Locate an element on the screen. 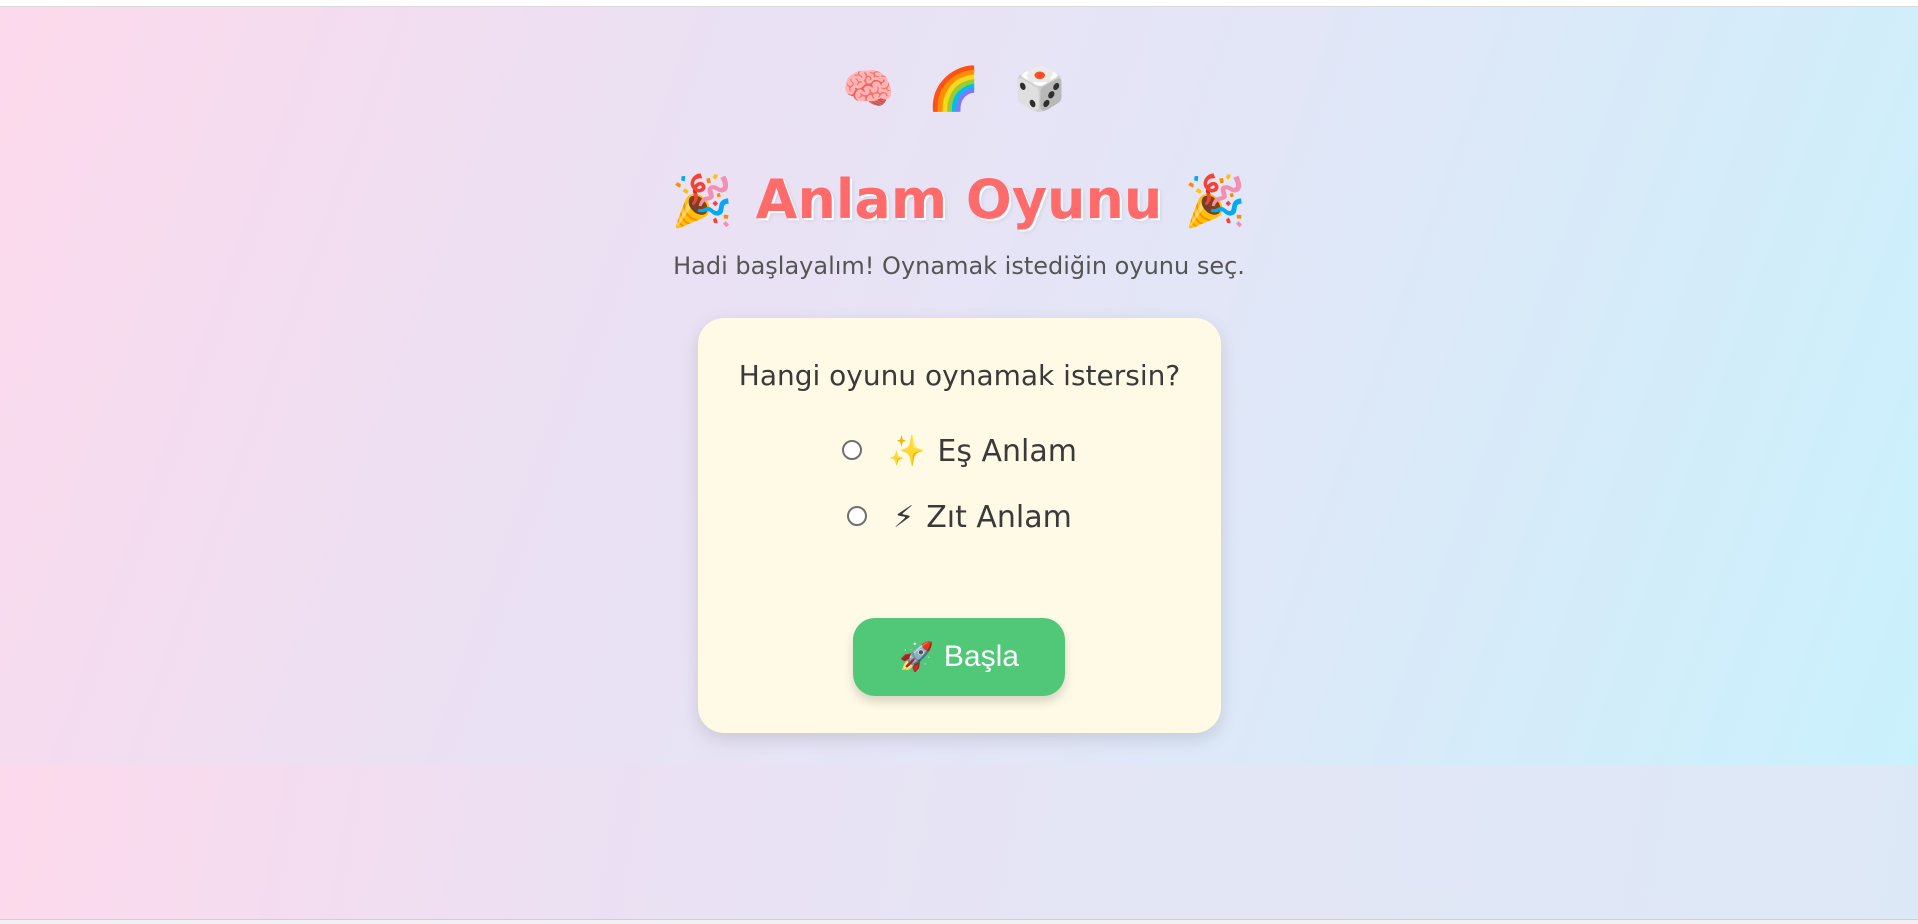 This screenshot has height=924, width=1918. rainbow-icon: 🌈 is located at coordinates (959, 88).